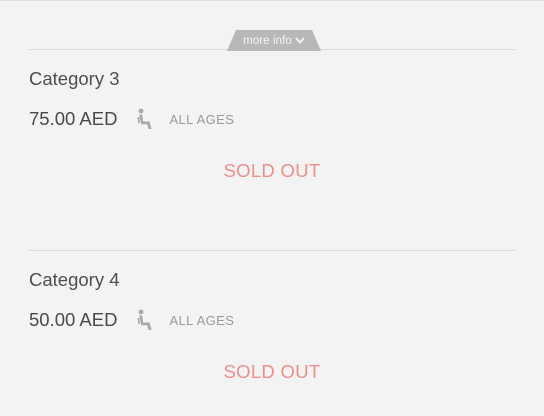 Image resolution: width=544 pixels, height=416 pixels. Describe the element at coordinates (272, 250) in the screenshot. I see `divider` at that location.